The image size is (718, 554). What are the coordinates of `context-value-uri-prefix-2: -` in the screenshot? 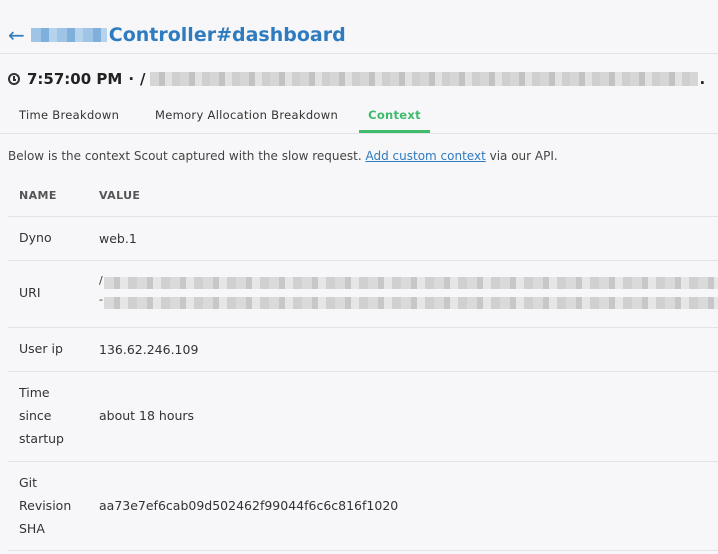 It's located at (101, 299).